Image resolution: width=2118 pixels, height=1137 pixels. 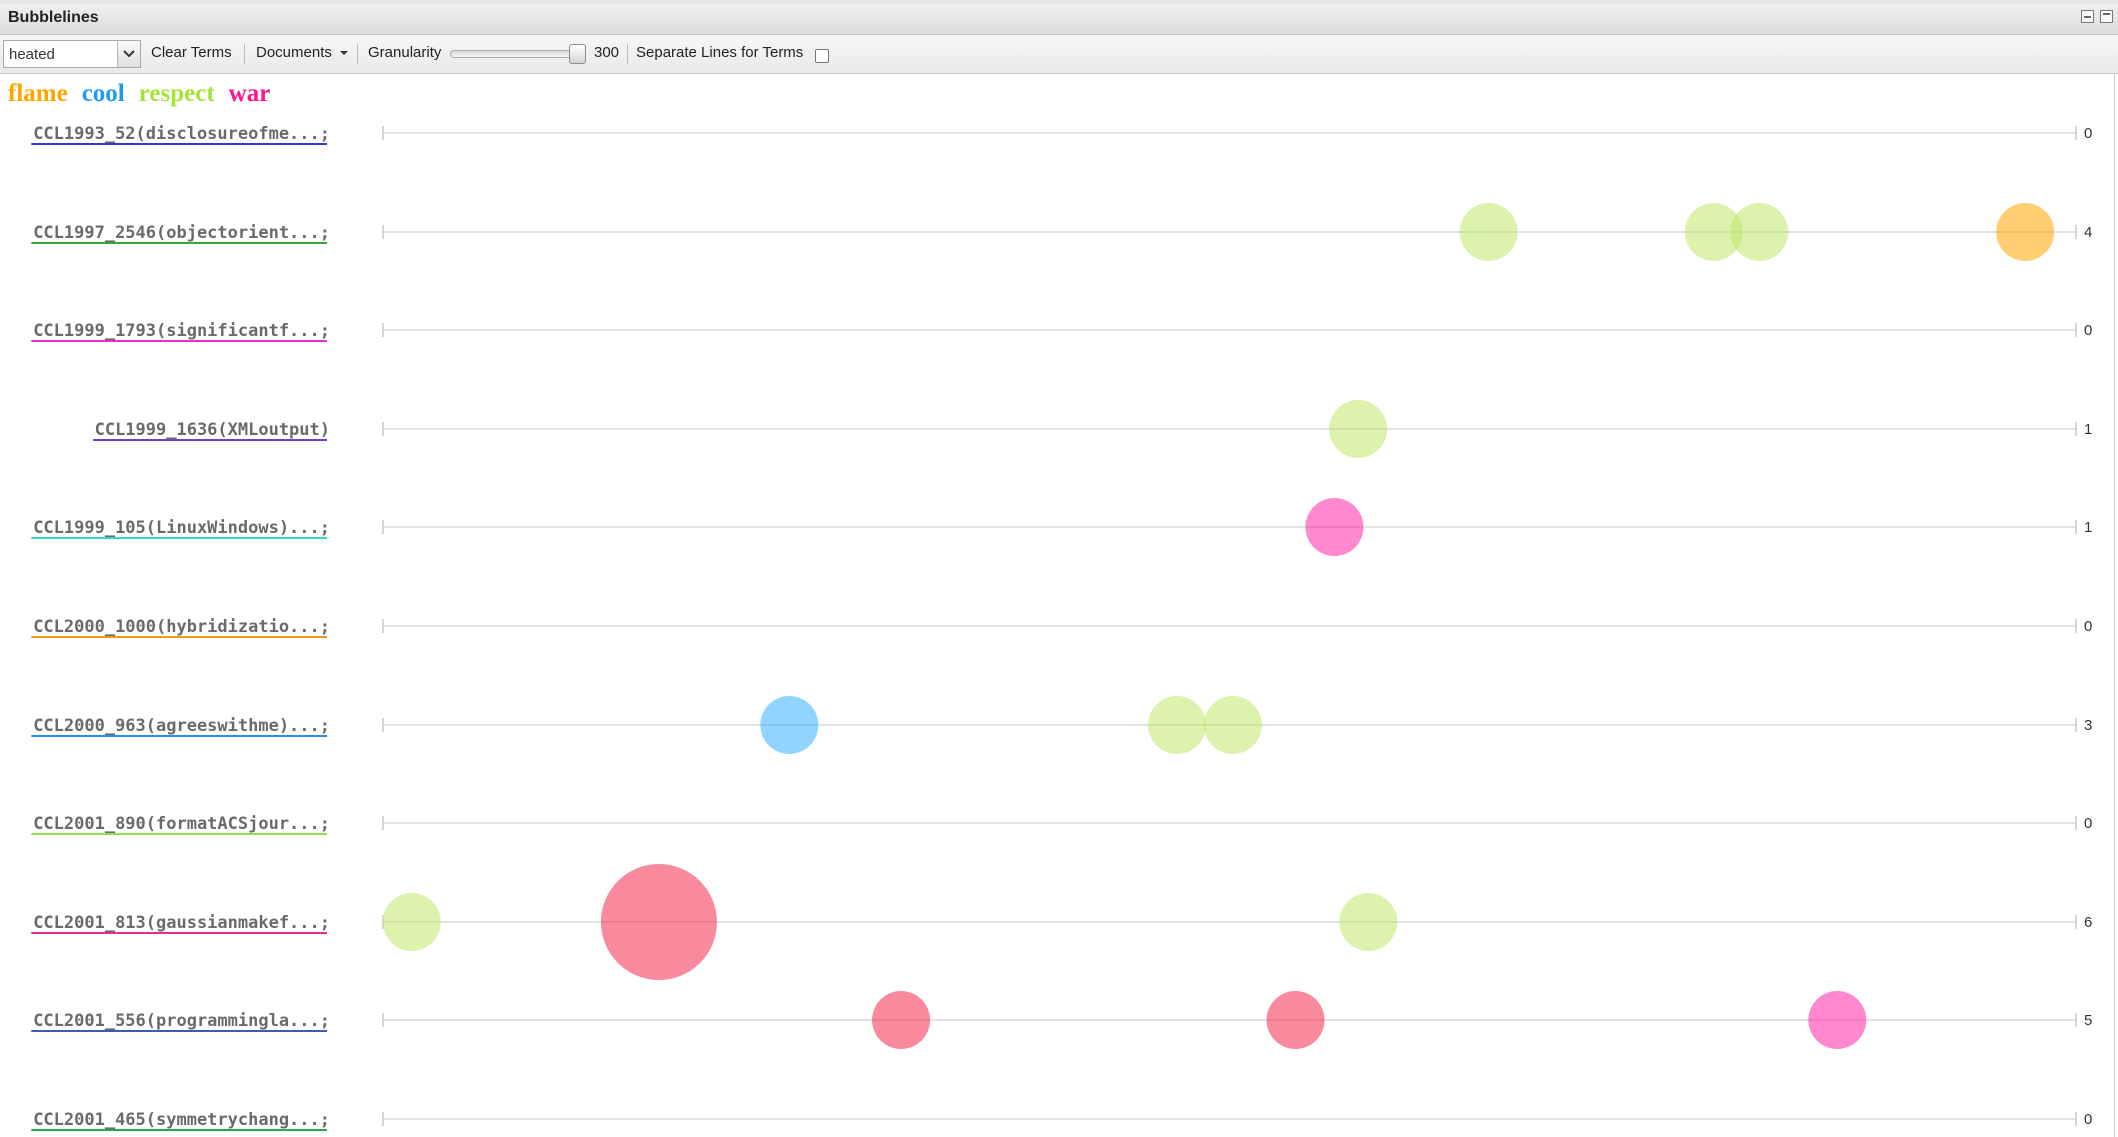 What do you see at coordinates (181, 627) in the screenshot?
I see `document-label: CCL2000_1000(hybridizatio...;` at bounding box center [181, 627].